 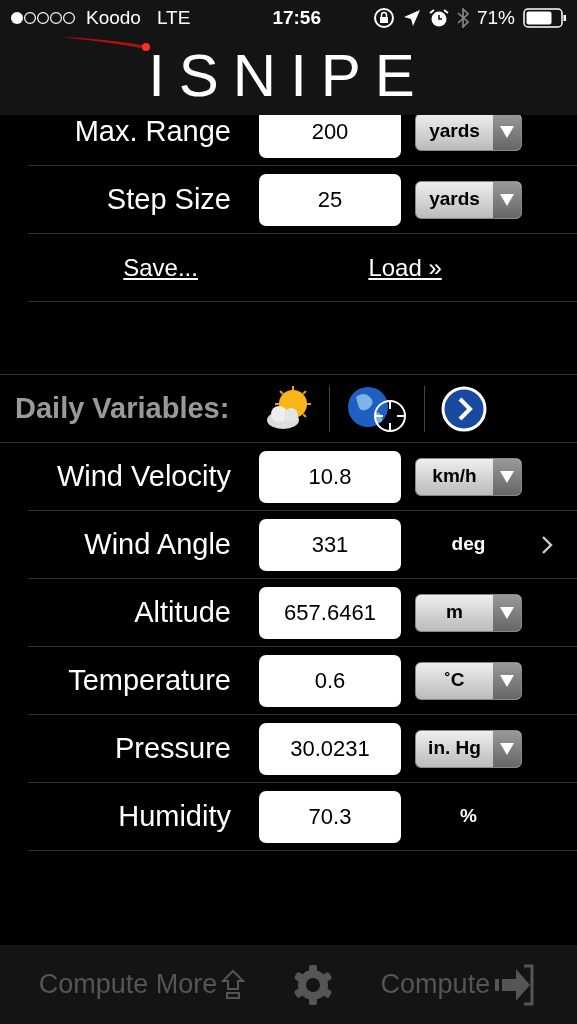 What do you see at coordinates (174, 816) in the screenshot?
I see `field-label: Humidity` at bounding box center [174, 816].